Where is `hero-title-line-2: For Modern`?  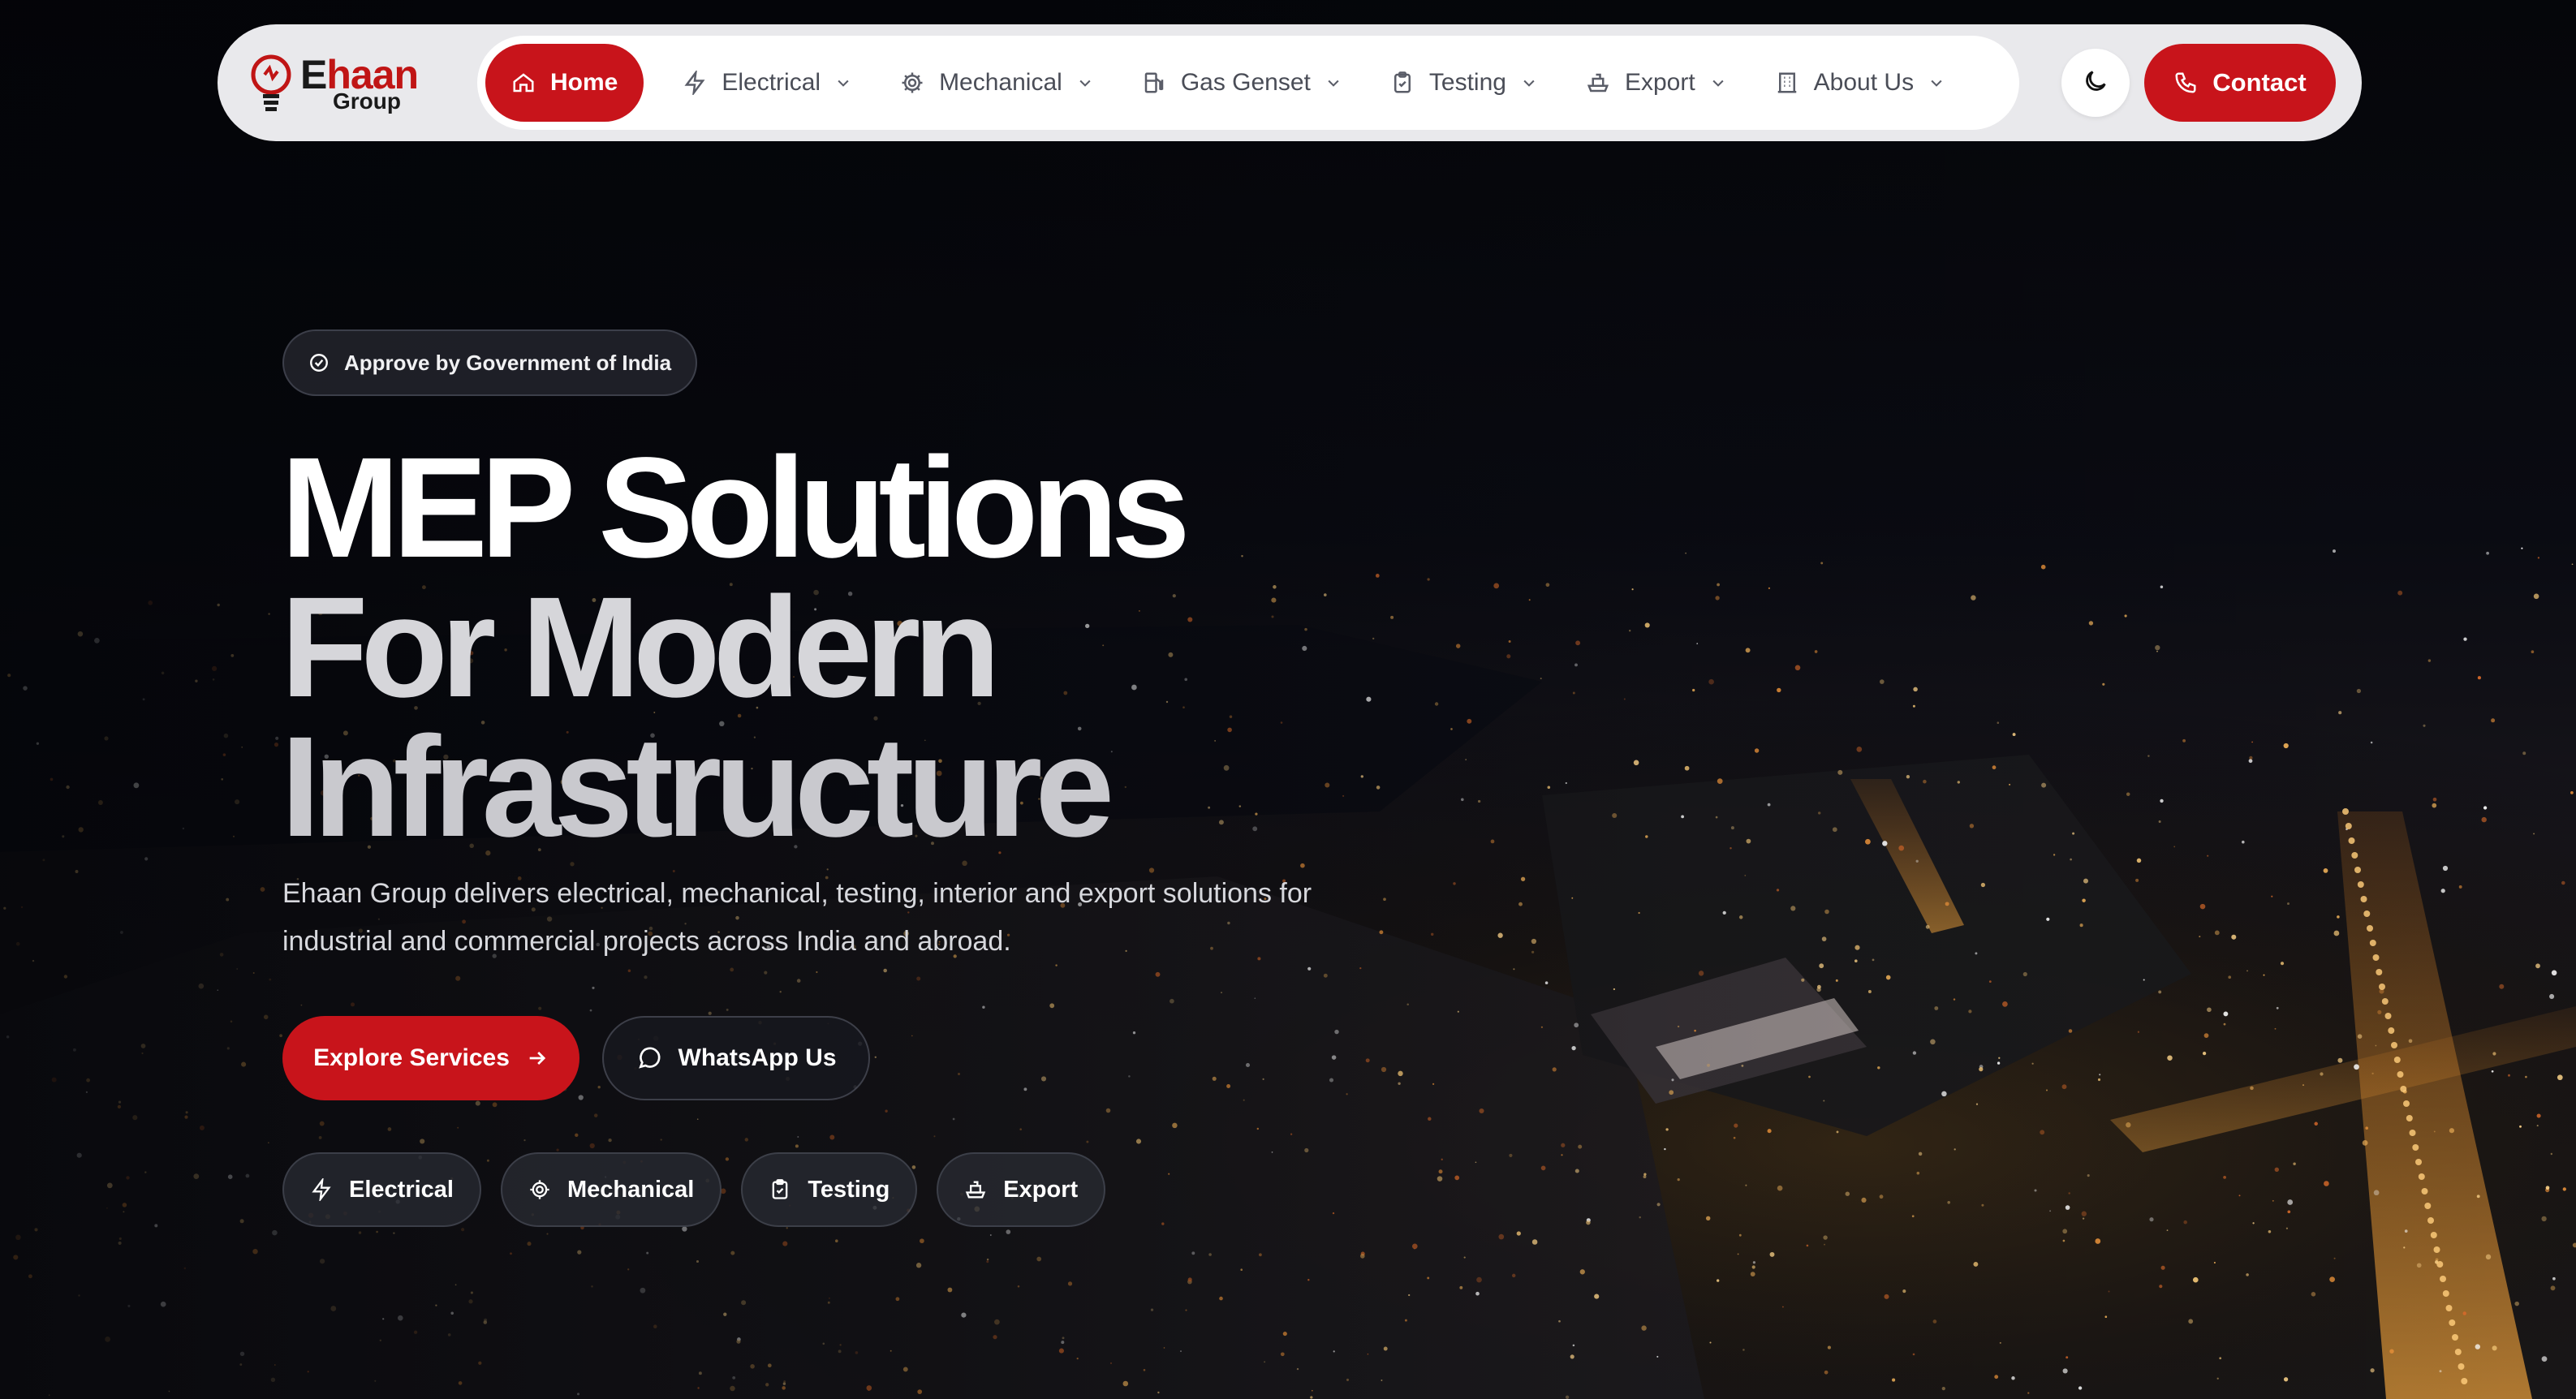
hero-title-line-2: For Modern is located at coordinates (641, 647).